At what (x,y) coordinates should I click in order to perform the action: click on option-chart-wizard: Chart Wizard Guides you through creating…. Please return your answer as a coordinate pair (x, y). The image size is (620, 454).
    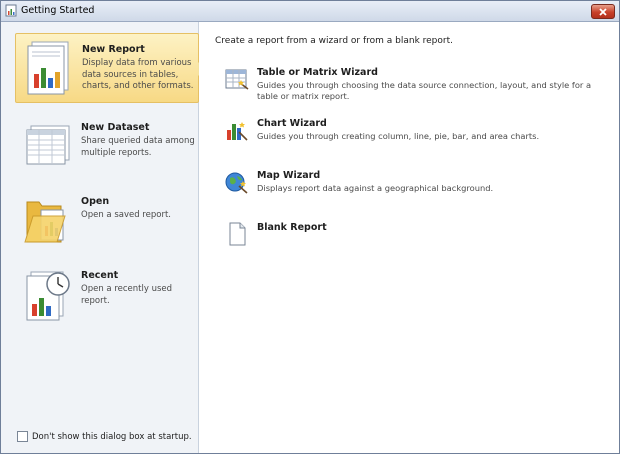
    Looking at the image, I should click on (415, 132).